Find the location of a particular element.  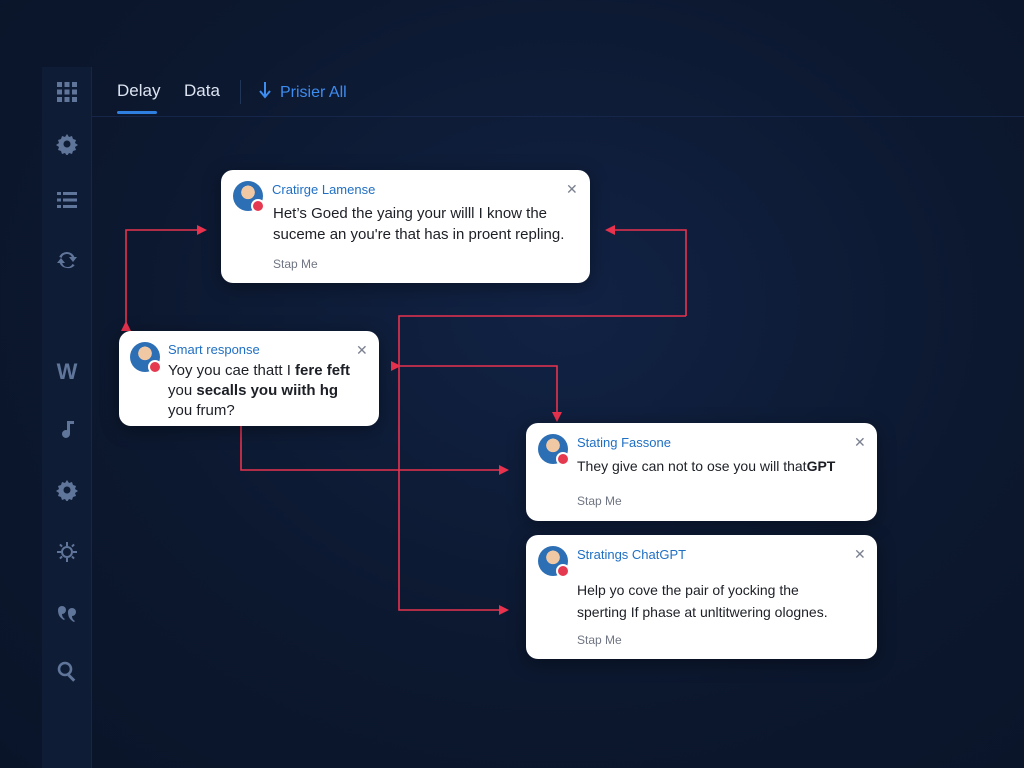

card-title: Smart response is located at coordinates (214, 349).